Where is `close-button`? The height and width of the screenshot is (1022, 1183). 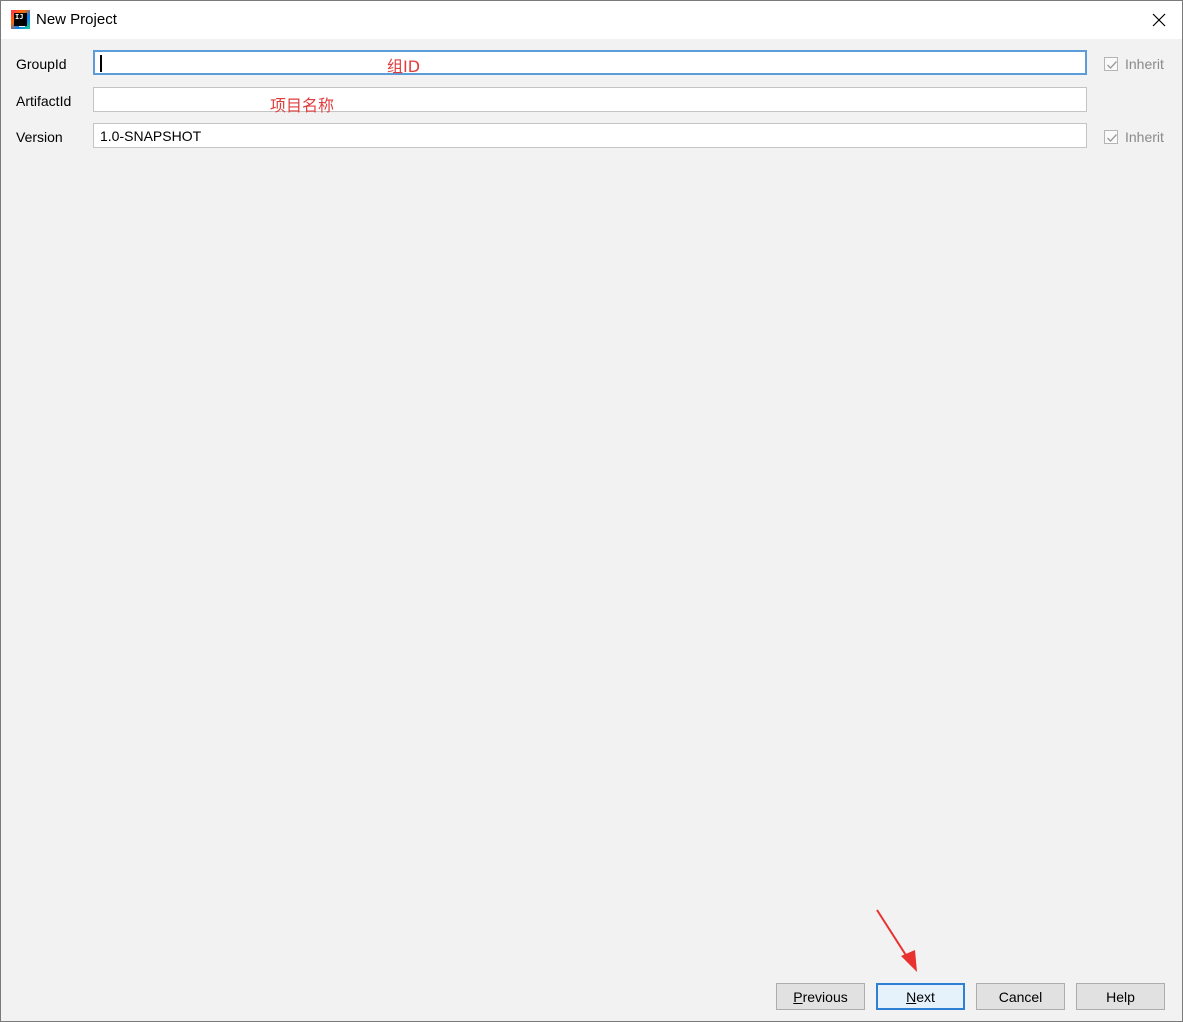 close-button is located at coordinates (1159, 20).